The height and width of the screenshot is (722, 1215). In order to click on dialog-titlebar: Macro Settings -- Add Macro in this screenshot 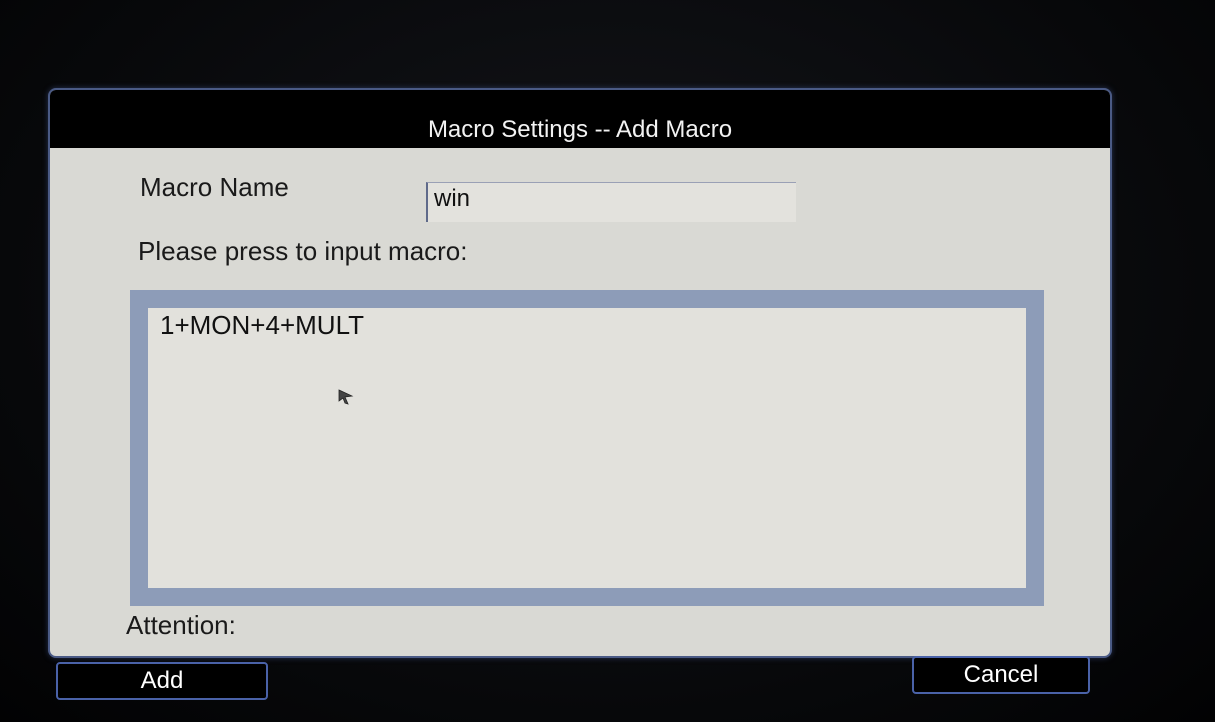, I will do `click(580, 119)`.